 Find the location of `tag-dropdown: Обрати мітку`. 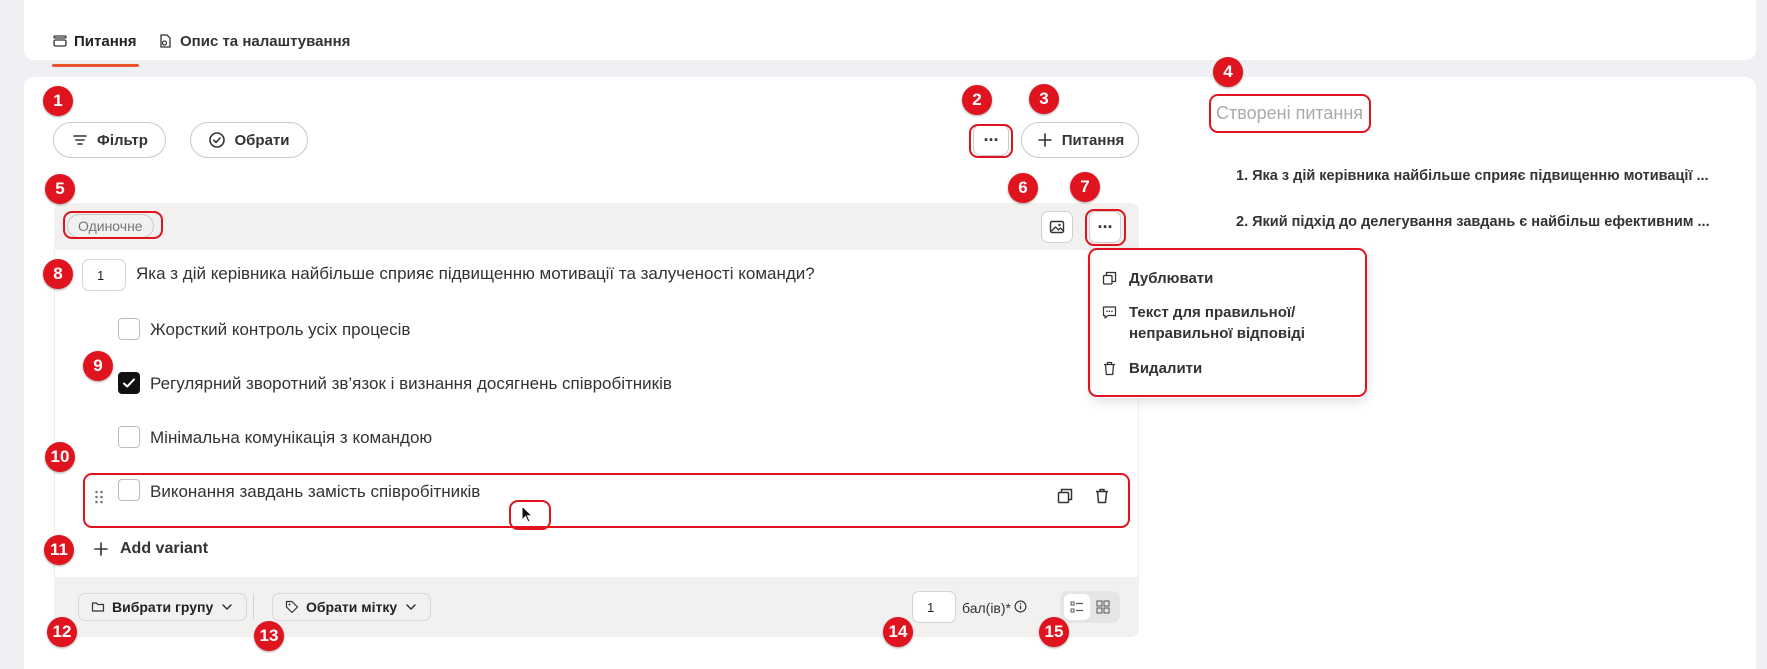

tag-dropdown: Обрати мітку is located at coordinates (352, 607).